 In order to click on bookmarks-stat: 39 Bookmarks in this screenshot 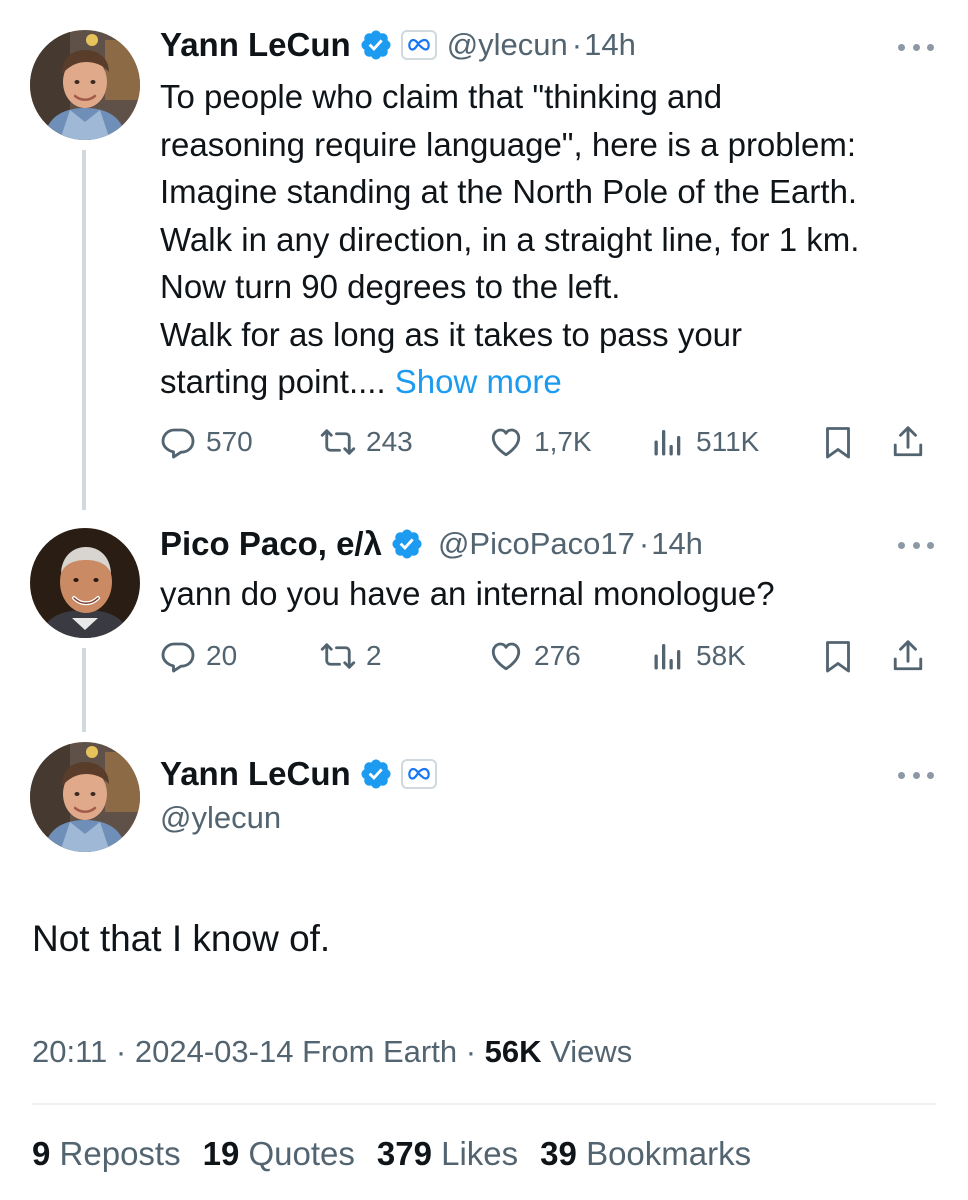, I will do `click(645, 1154)`.